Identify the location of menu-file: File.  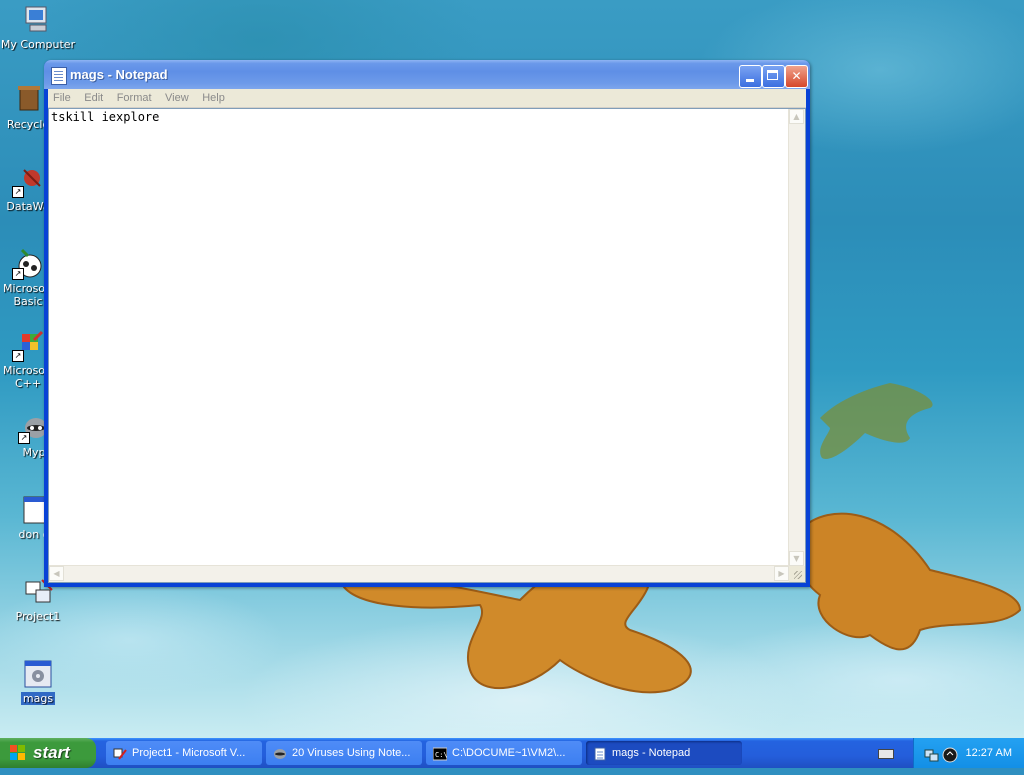
(62, 98).